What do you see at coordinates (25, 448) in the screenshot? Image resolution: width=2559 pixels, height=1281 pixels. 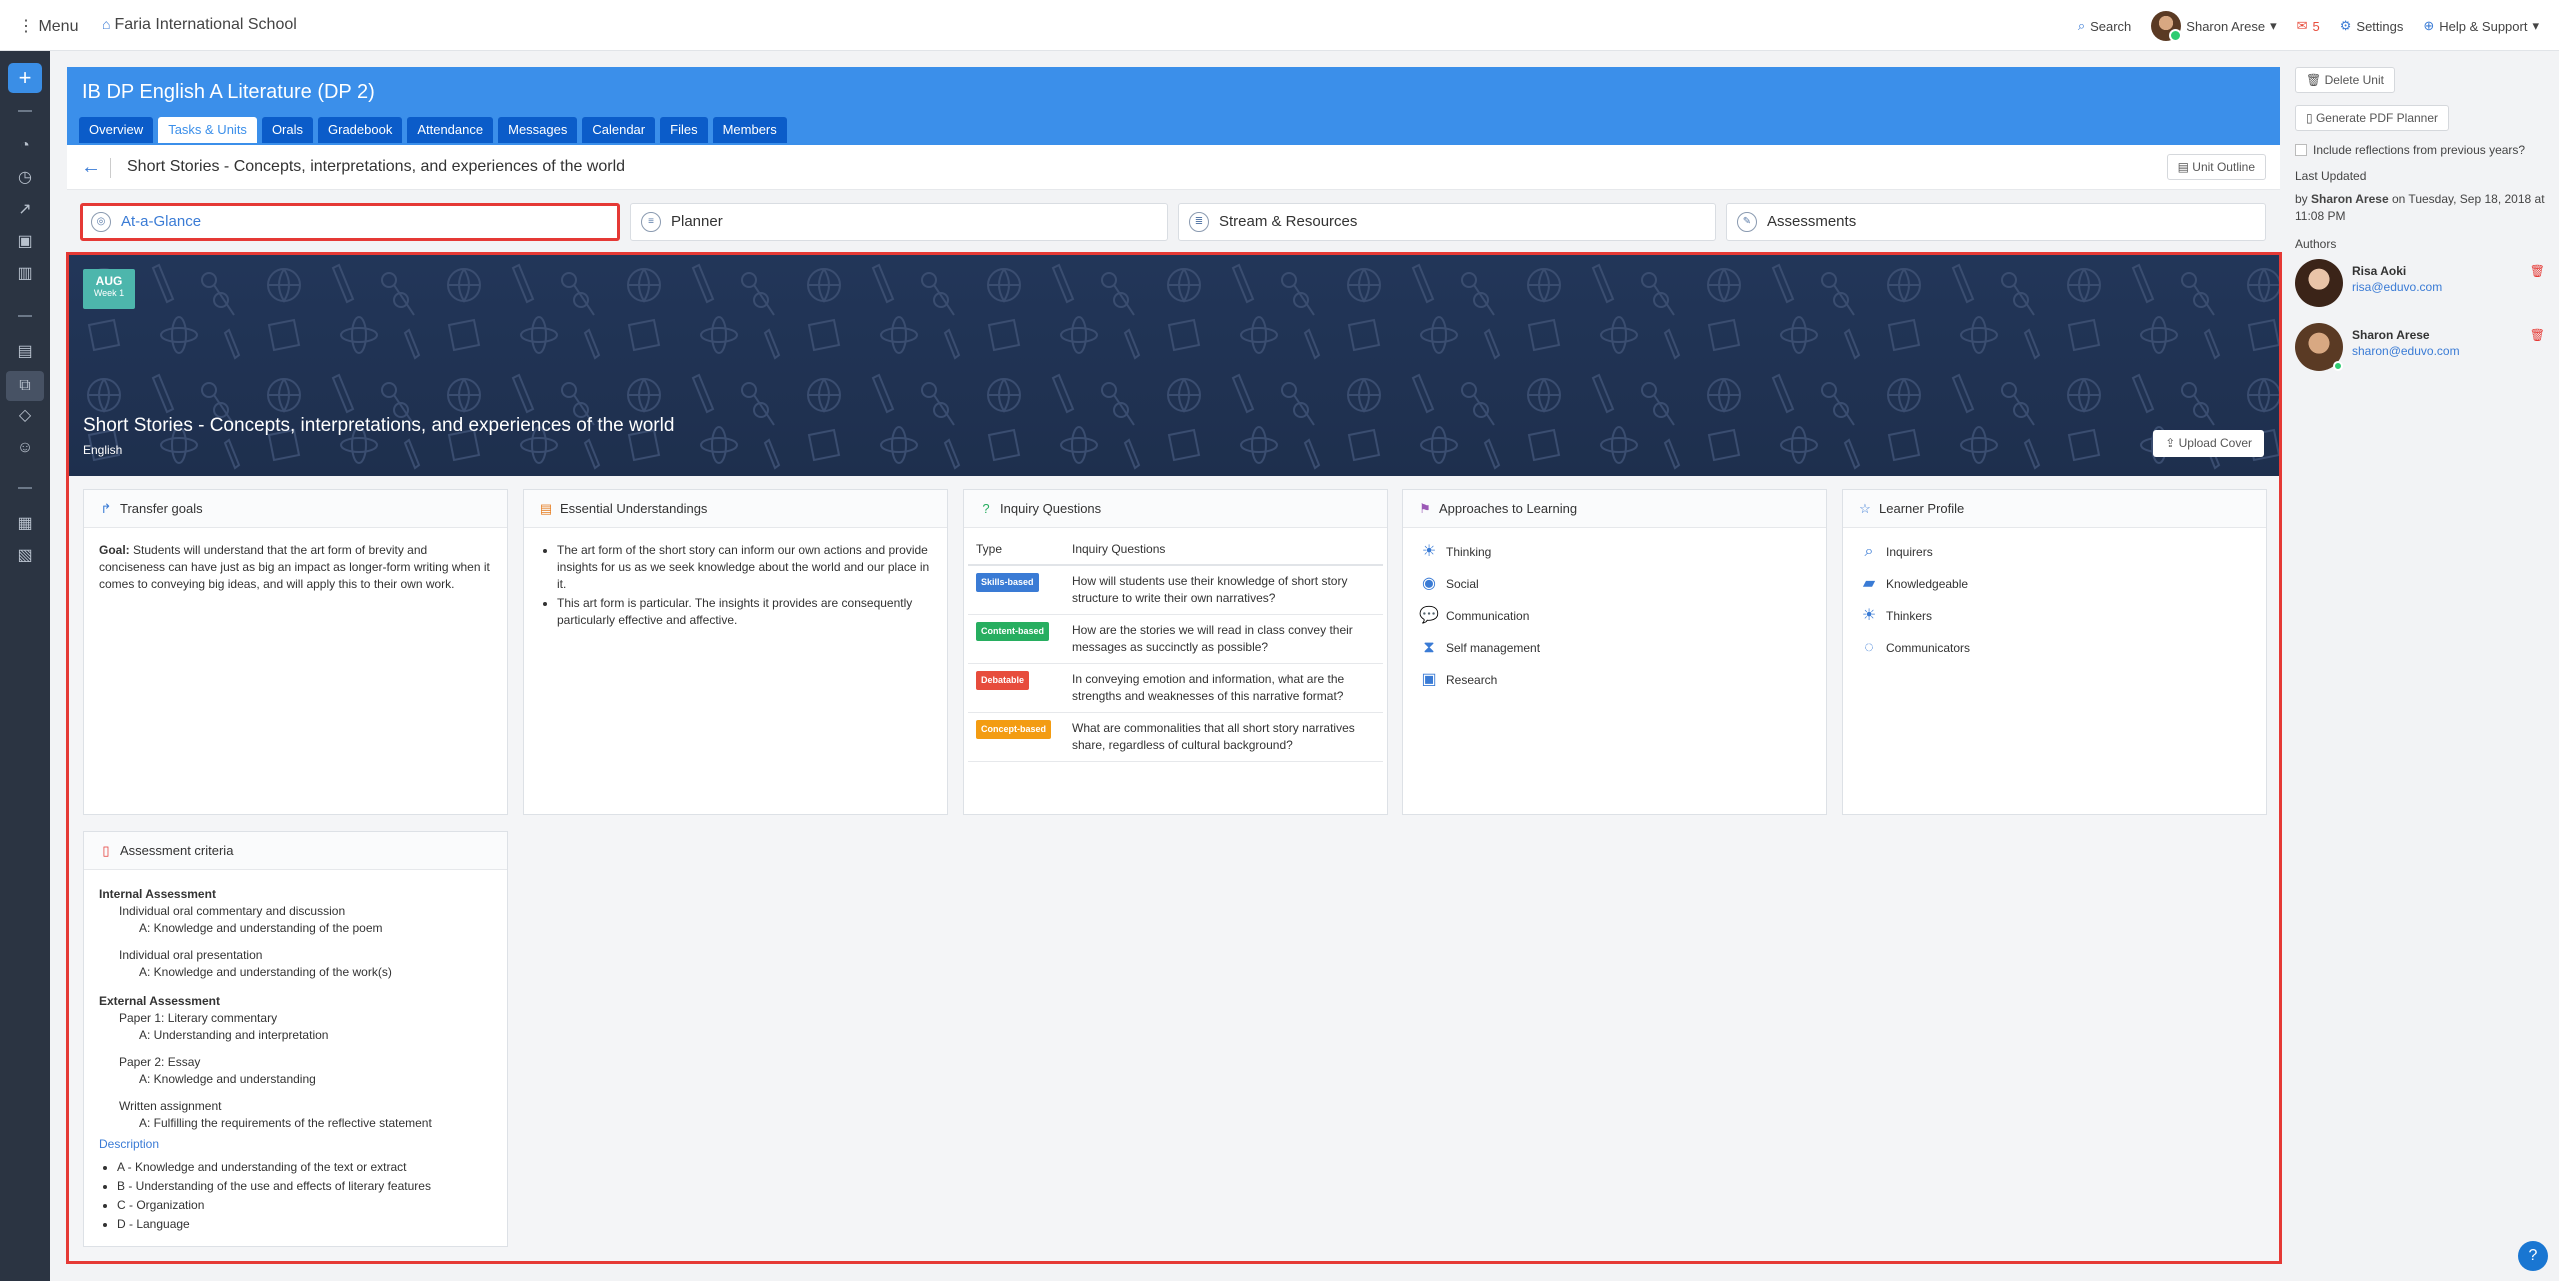 I see `people-icon: ☺` at bounding box center [25, 448].